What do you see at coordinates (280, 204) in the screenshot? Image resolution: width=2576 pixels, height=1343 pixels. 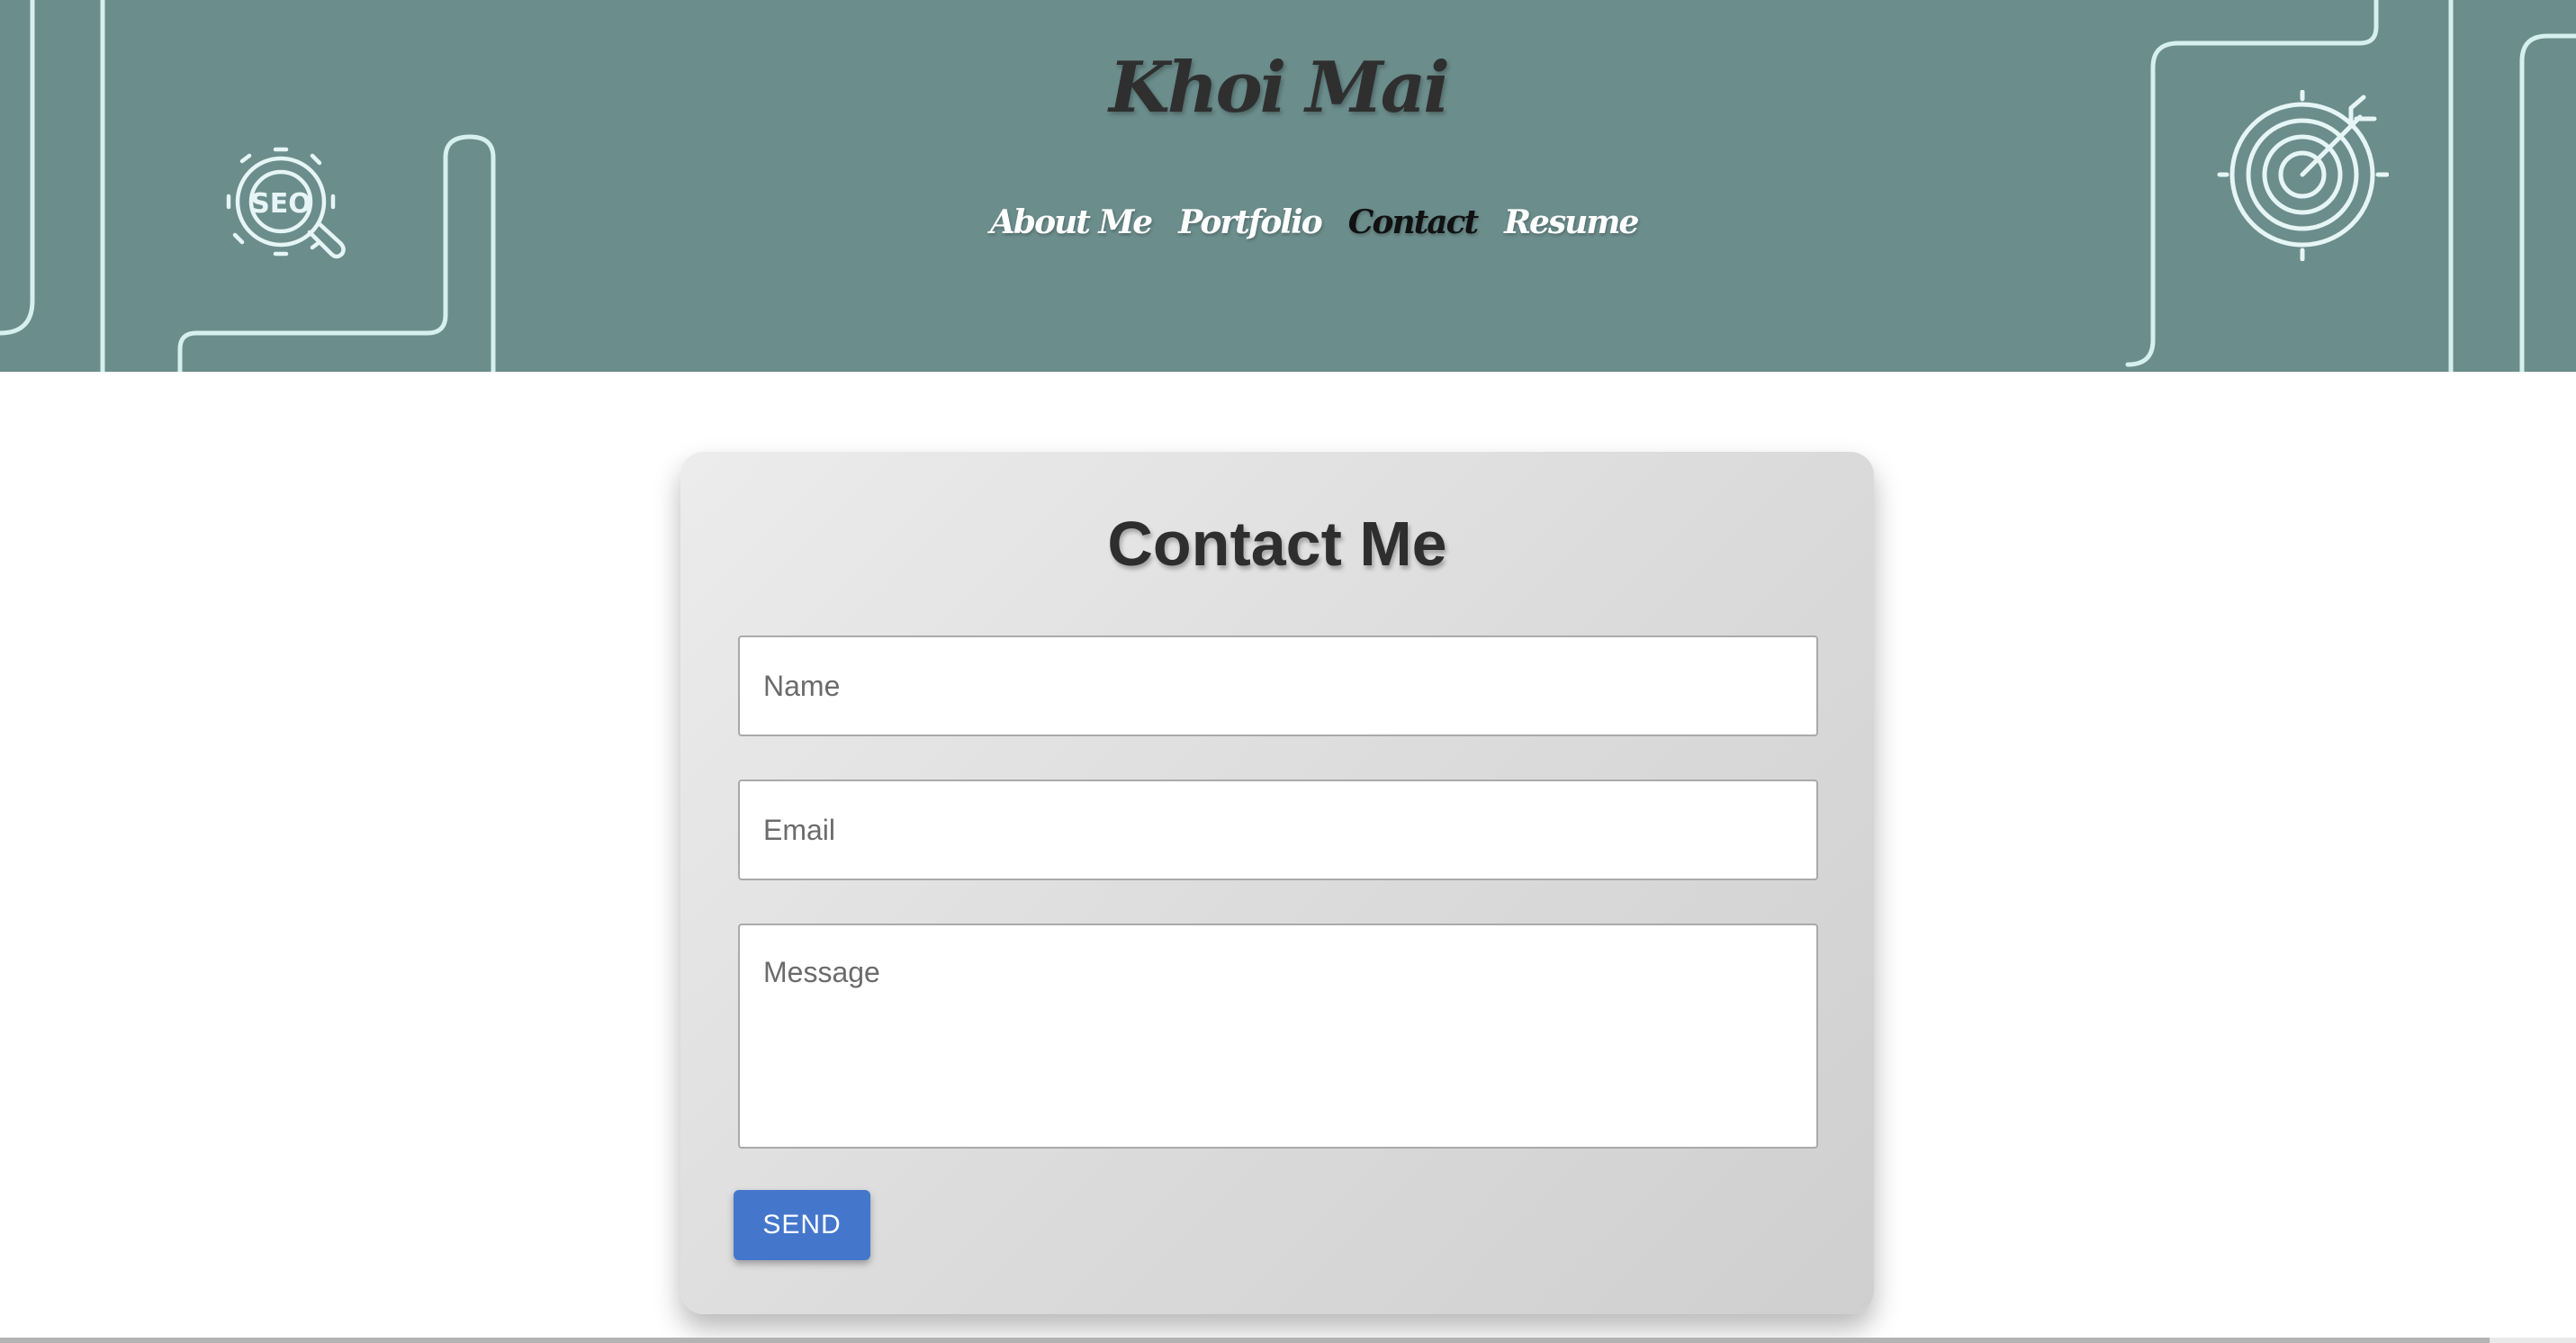 I see `svg-text: SEO` at bounding box center [280, 204].